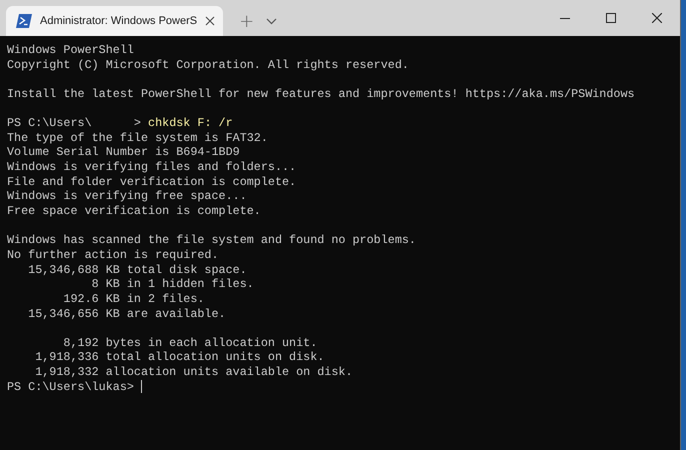 This screenshot has height=450, width=686. I want to click on console-line: Copyright (C) Microsoft Corporation. All rights reserved., so click(208, 65).